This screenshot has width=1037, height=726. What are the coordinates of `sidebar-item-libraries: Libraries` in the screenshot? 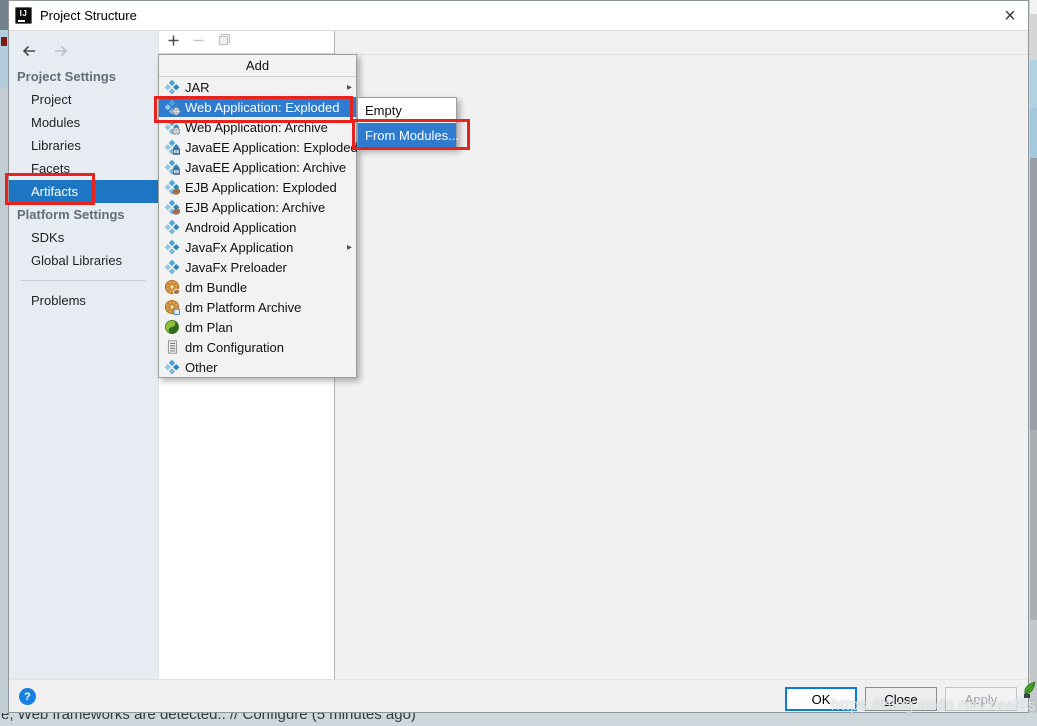 It's located at (83, 145).